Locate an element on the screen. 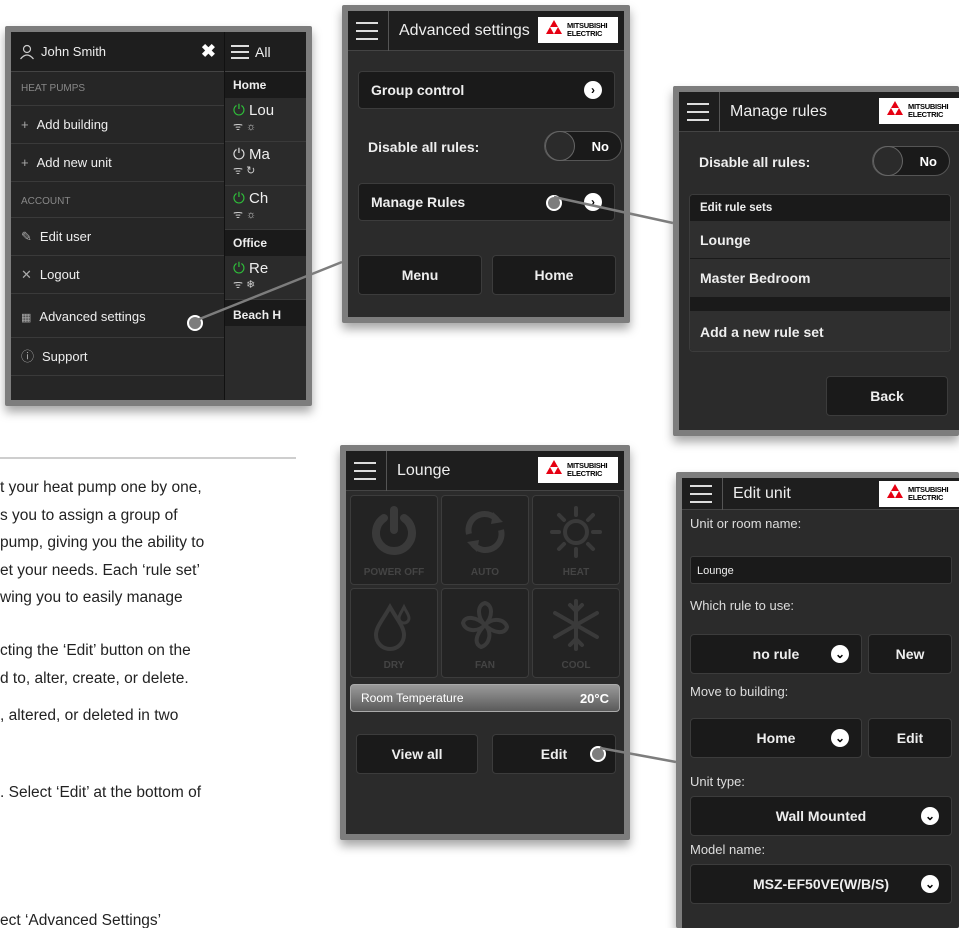 The width and height of the screenshot is (959, 928). chevron-right-icon: › is located at coordinates (593, 90).